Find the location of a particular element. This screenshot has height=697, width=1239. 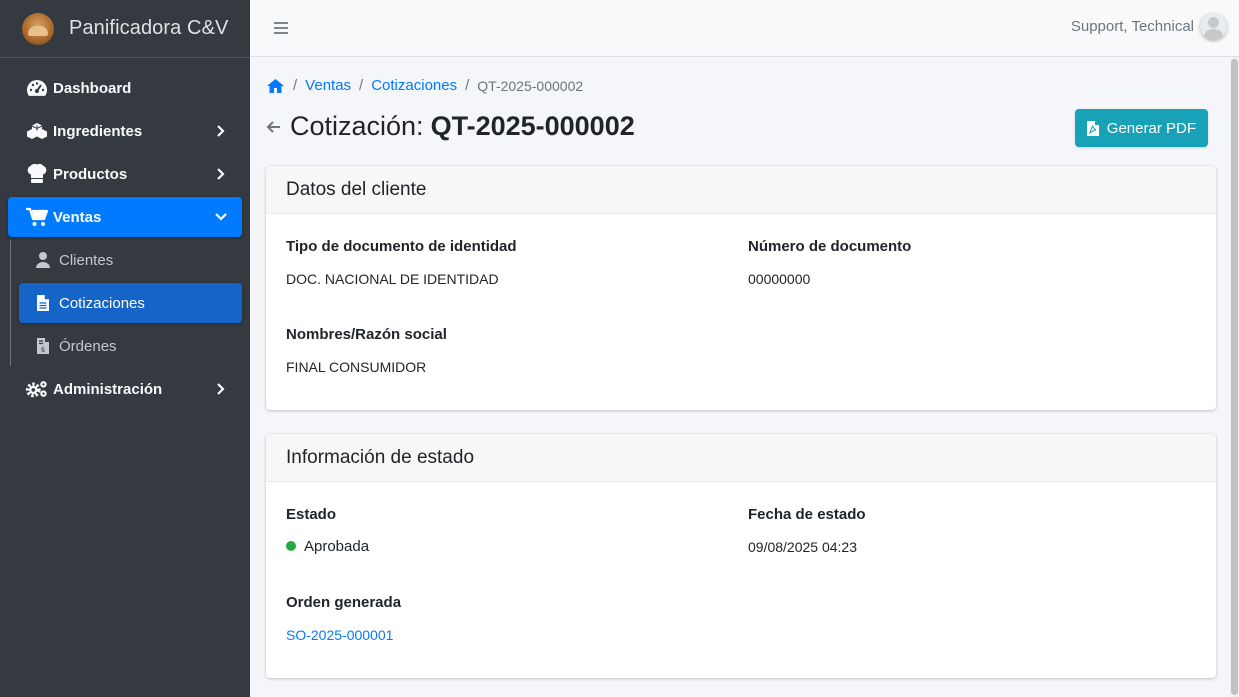

client-name-label: Nombres/Razón social is located at coordinates (366, 334).